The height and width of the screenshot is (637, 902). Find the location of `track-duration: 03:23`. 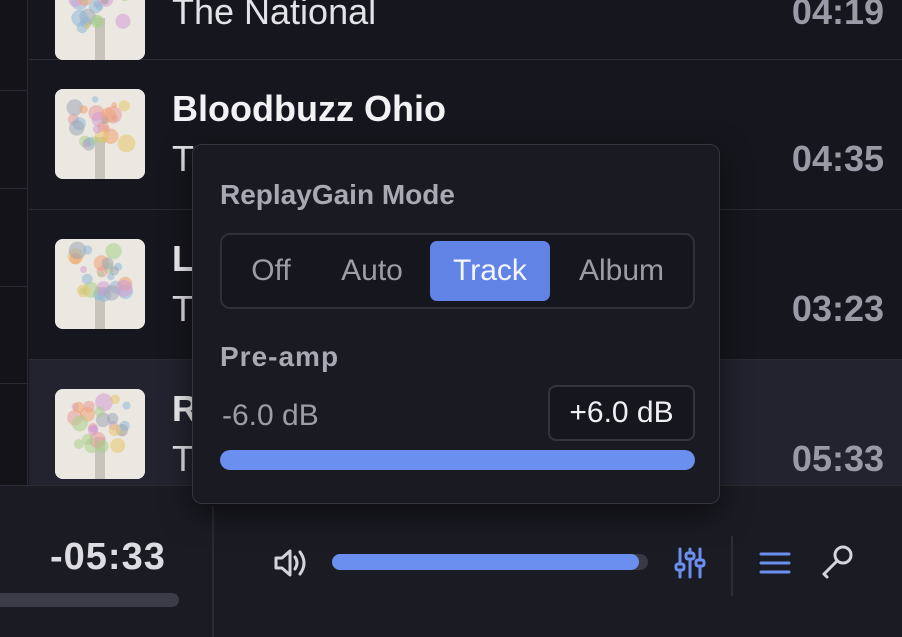

track-duration: 03:23 is located at coordinates (837, 308).